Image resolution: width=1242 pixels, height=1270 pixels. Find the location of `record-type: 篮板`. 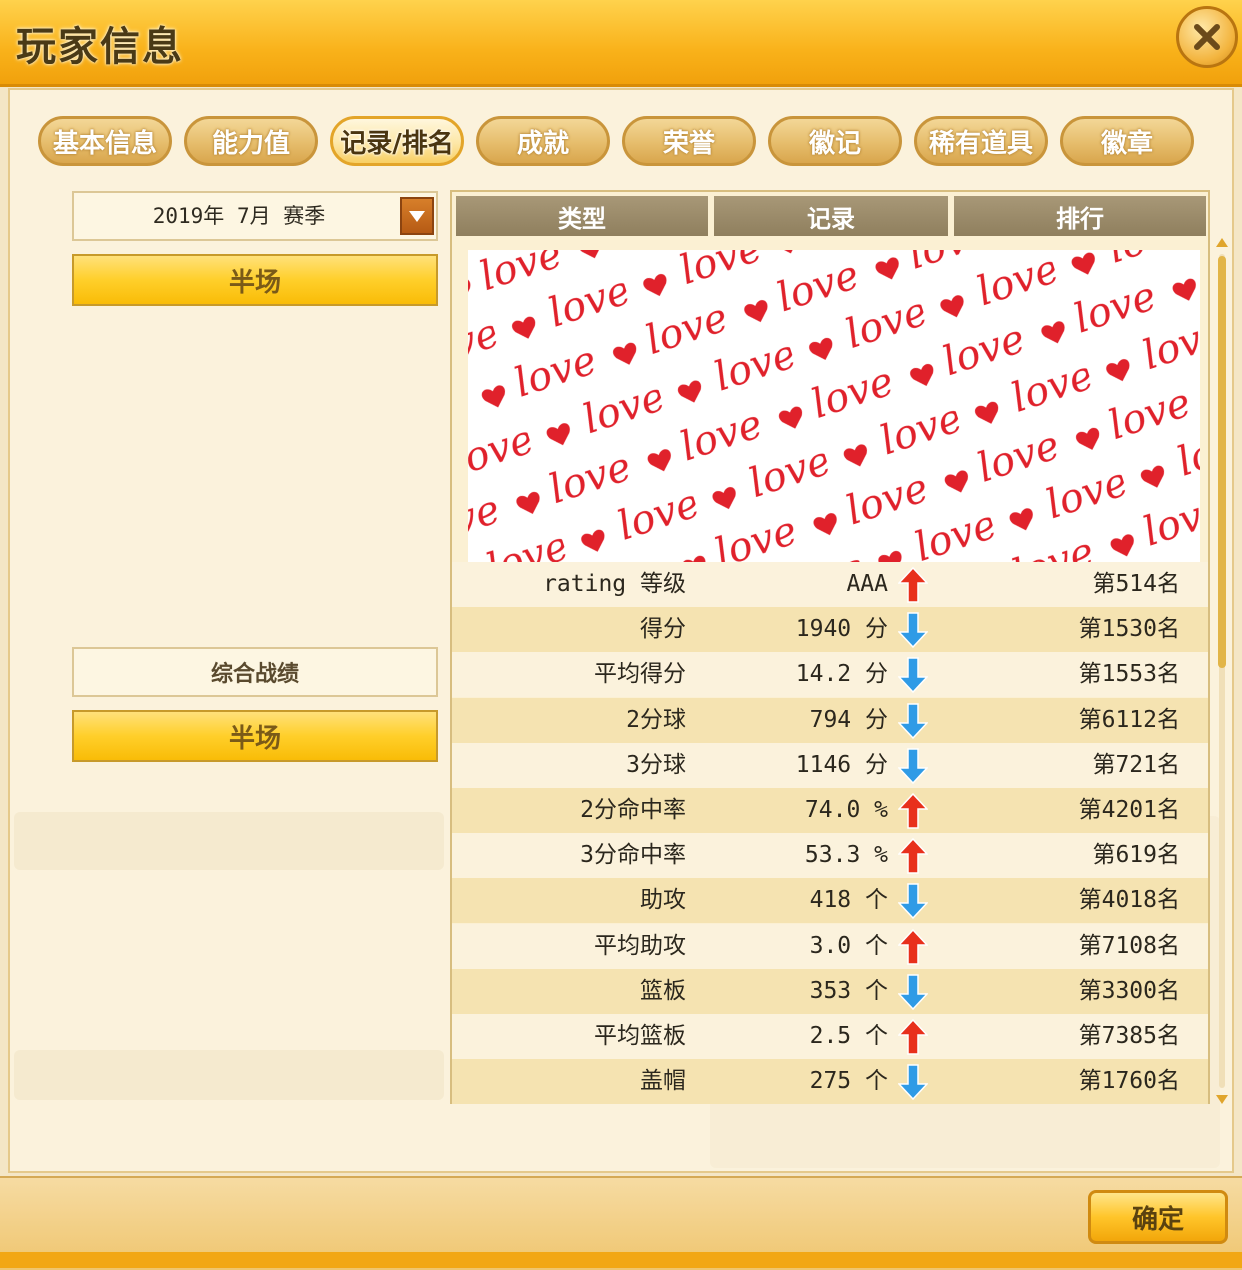

record-type: 篮板 is located at coordinates (663, 990).